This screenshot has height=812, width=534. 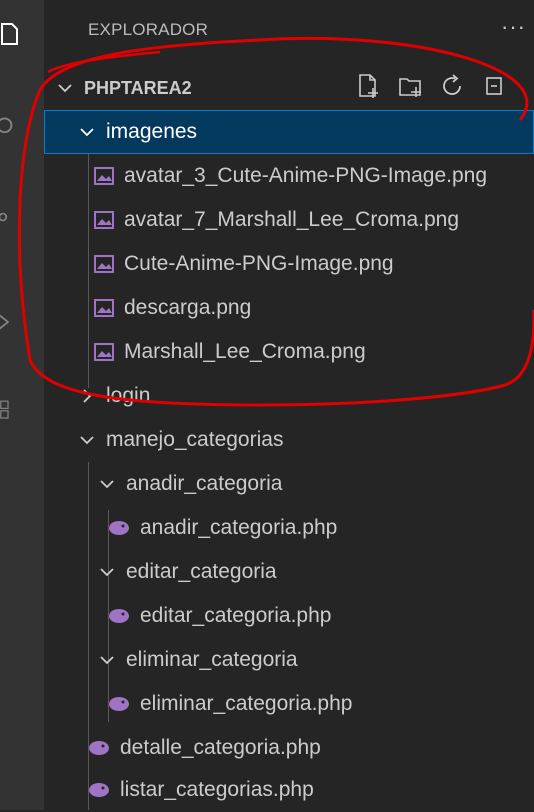 What do you see at coordinates (289, 572) in the screenshot?
I see `folder-editar-categoria: editar_categoria` at bounding box center [289, 572].